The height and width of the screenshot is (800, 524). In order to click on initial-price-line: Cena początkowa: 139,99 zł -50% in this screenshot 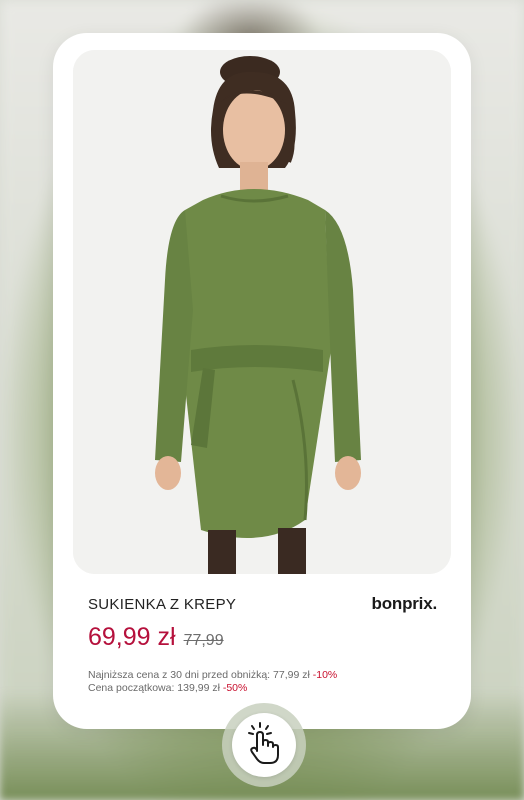, I will do `click(212, 688)`.